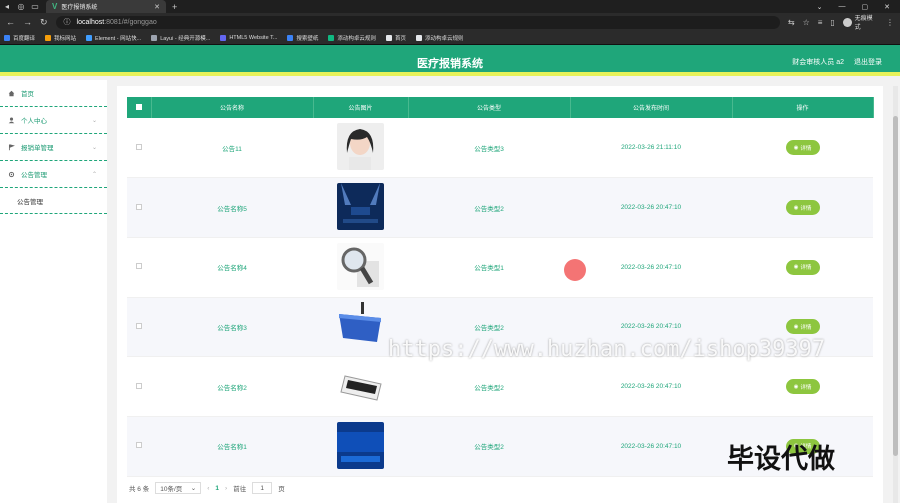 The width and height of the screenshot is (900, 503). Describe the element at coordinates (417, 22) in the screenshot. I see `url-input: ⓘ localhost:8081/#/gonggao` at that location.